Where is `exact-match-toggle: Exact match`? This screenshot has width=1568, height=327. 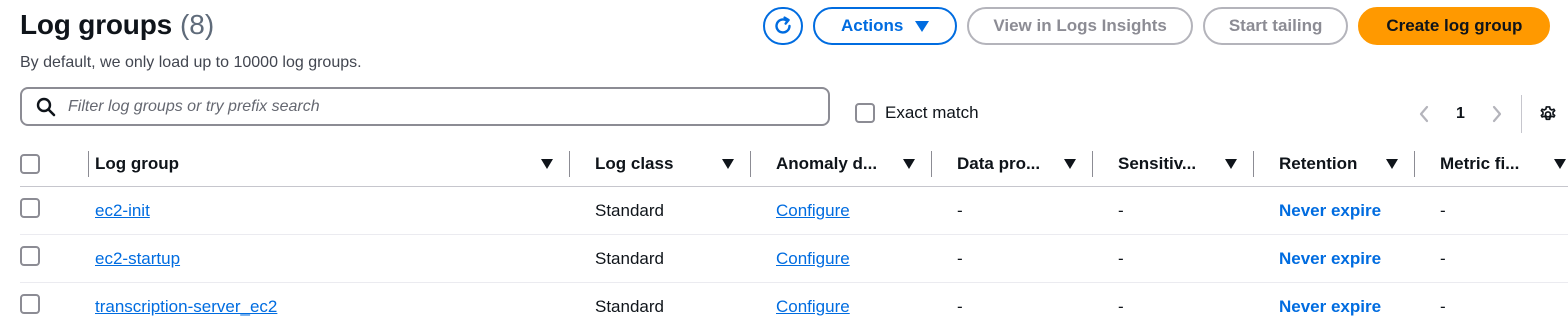
exact-match-toggle: Exact match is located at coordinates (917, 113).